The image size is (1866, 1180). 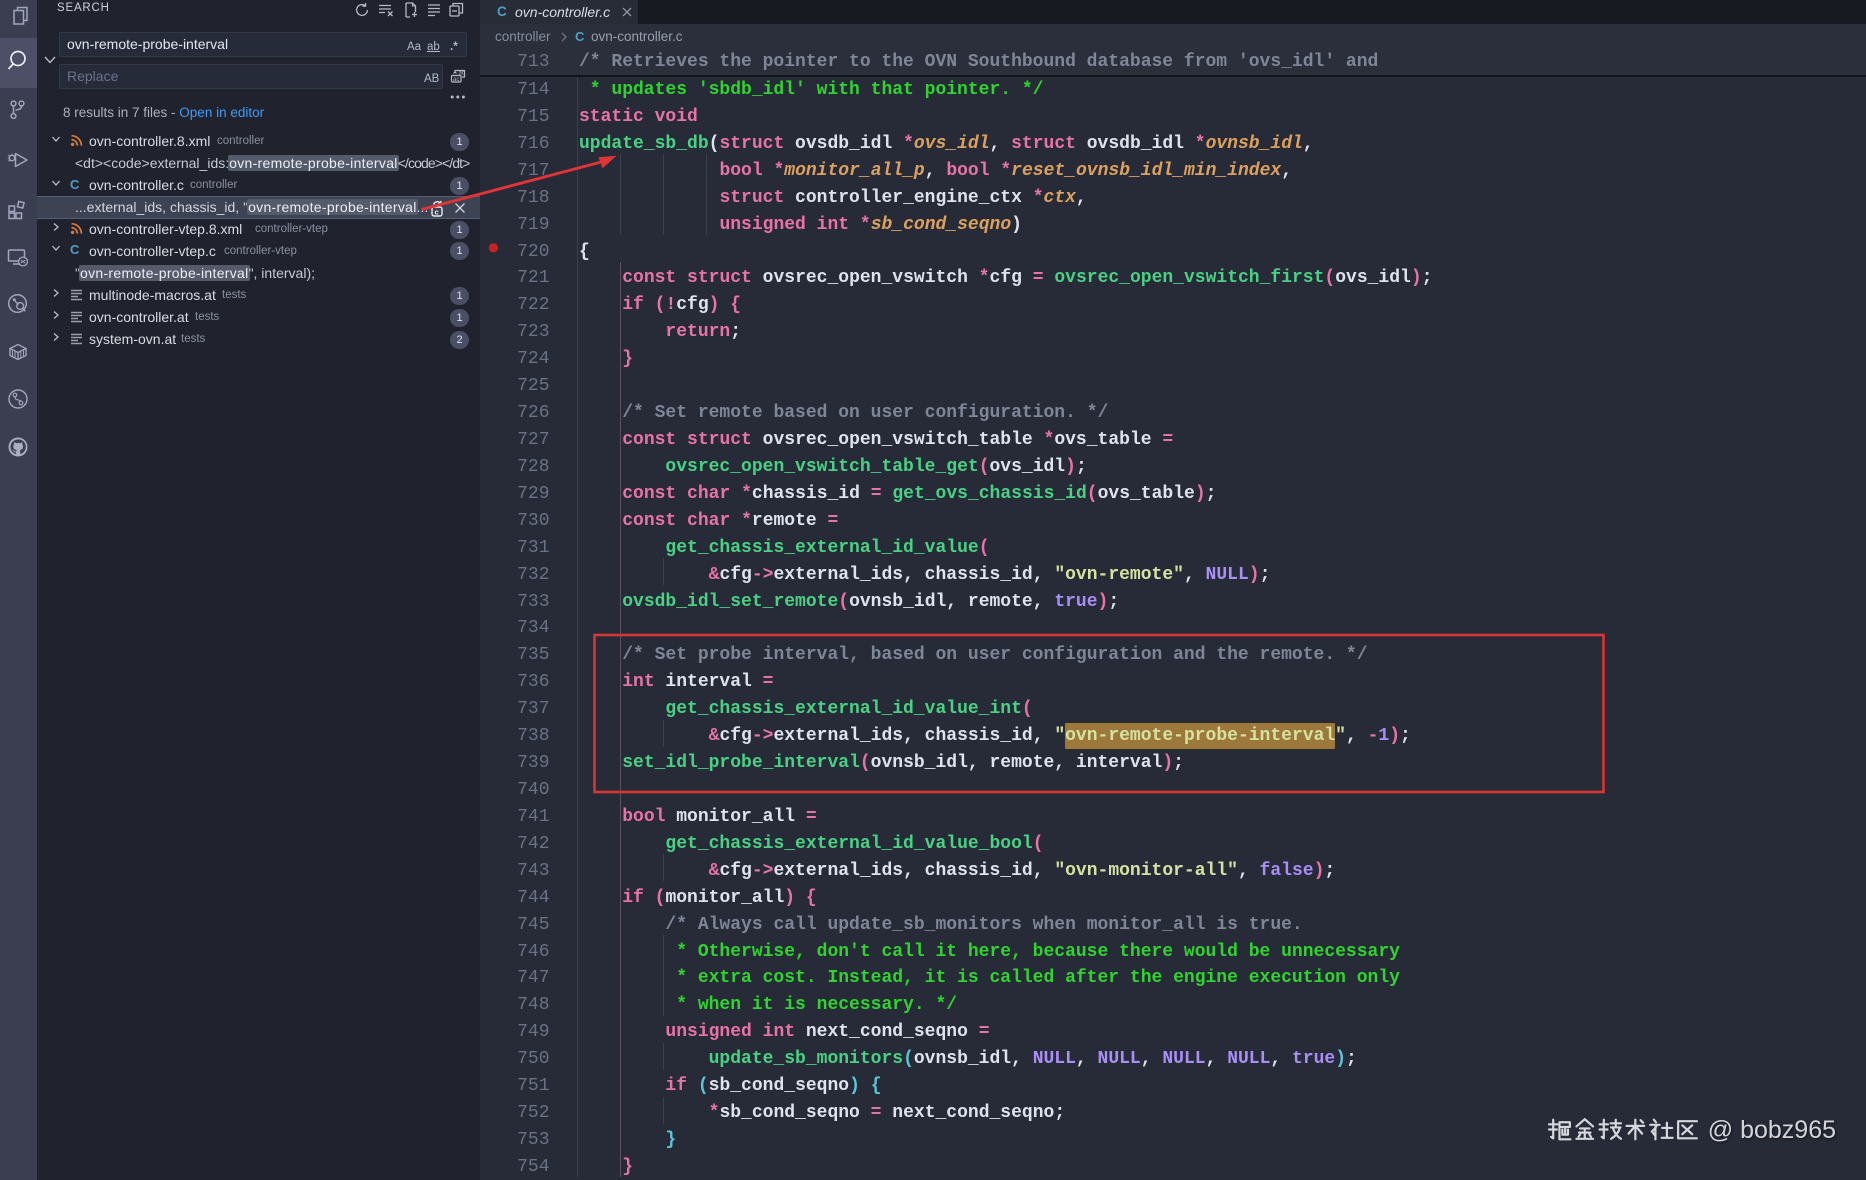 What do you see at coordinates (462, 74) in the screenshot?
I see `svg-text: ab` at bounding box center [462, 74].